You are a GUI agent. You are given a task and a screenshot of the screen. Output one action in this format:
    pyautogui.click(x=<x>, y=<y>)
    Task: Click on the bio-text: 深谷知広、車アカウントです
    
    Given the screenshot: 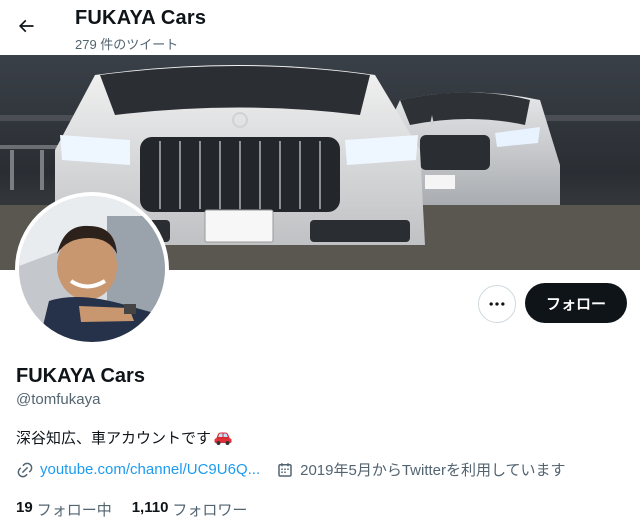 What is the action you would take?
    pyautogui.click(x=114, y=438)
    